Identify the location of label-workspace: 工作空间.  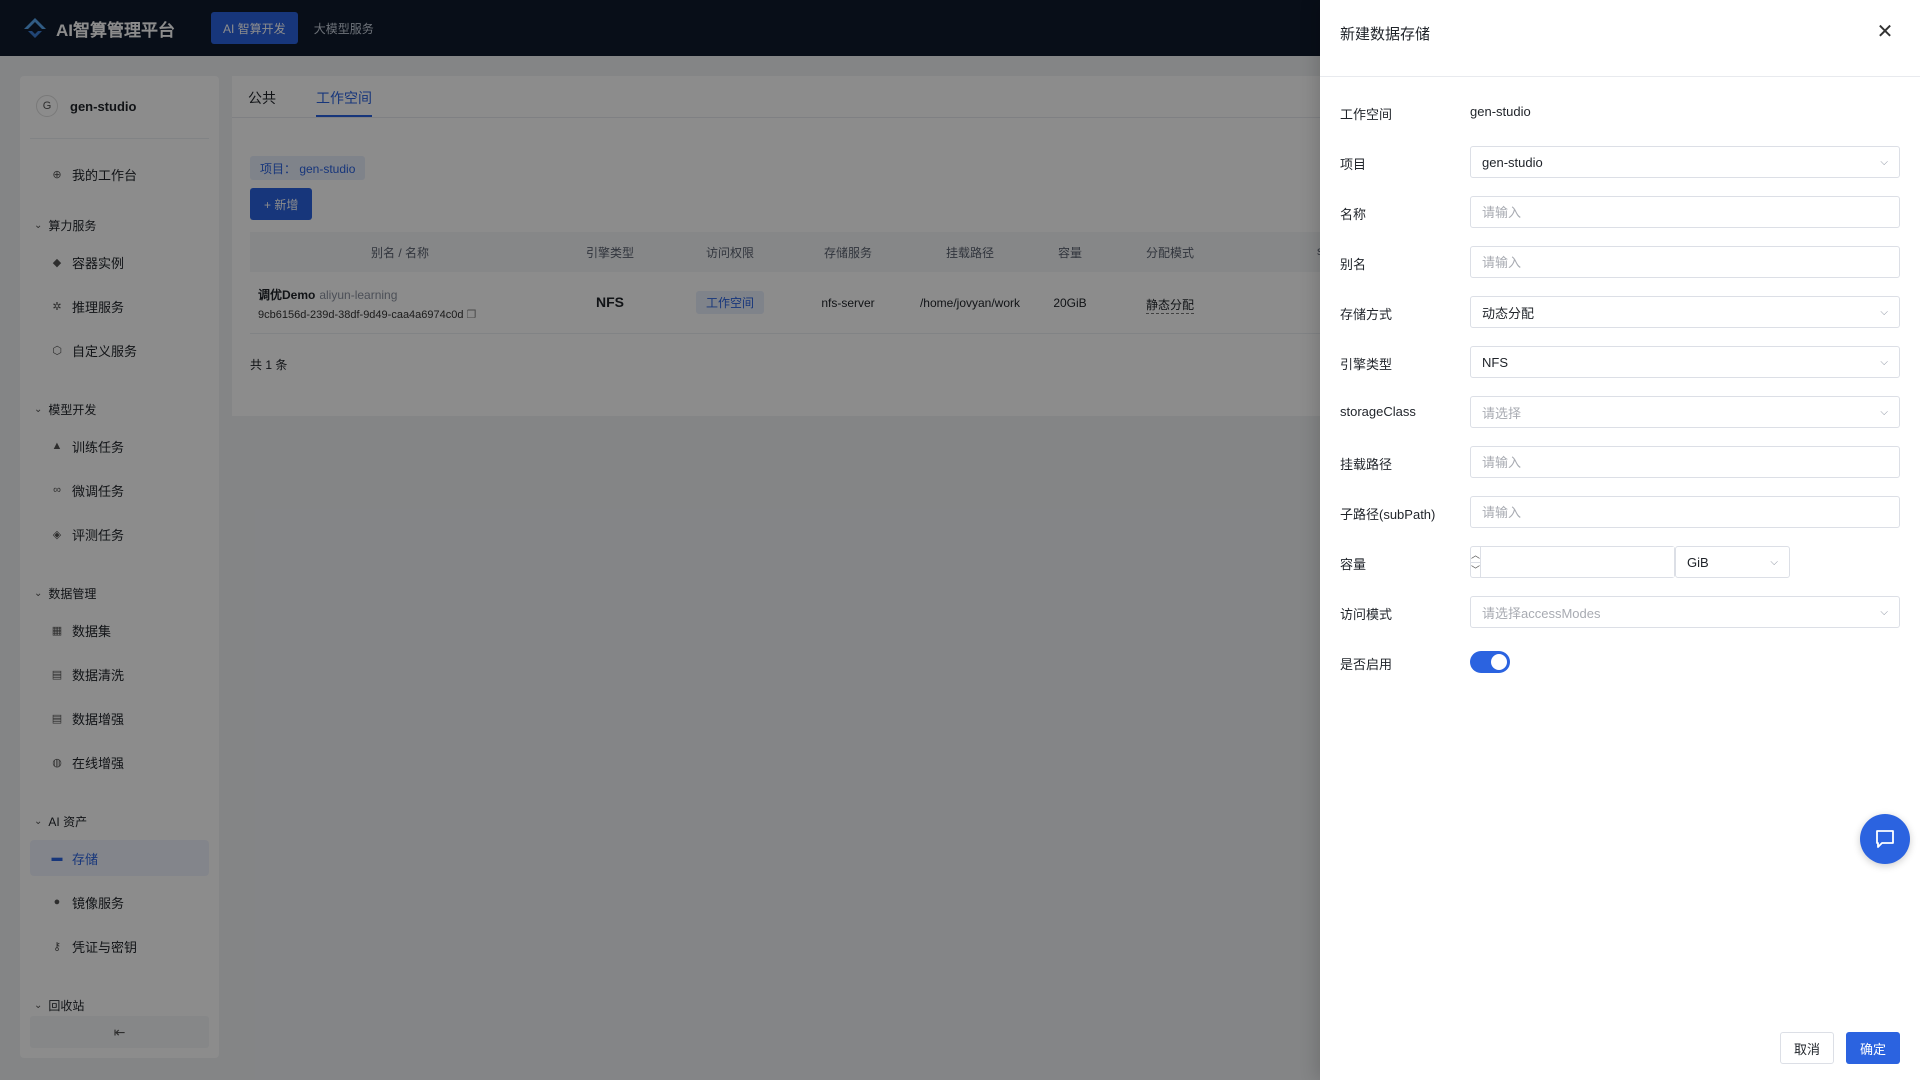
(1366, 114).